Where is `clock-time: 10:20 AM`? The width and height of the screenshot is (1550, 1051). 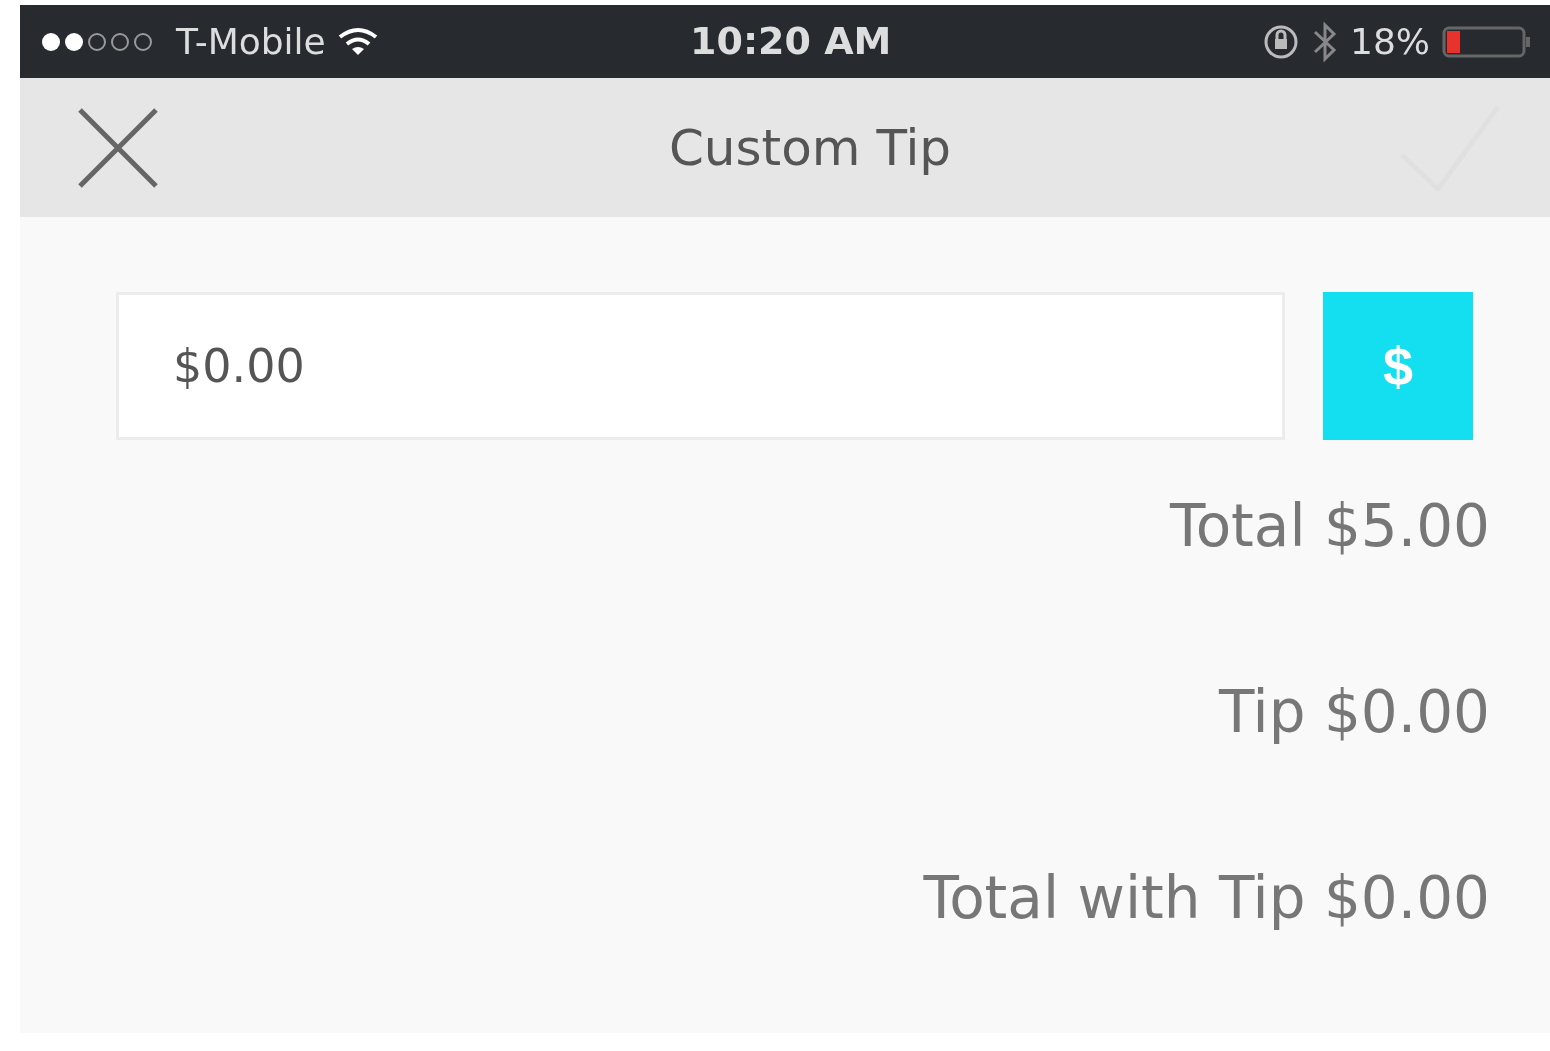 clock-time: 10:20 AM is located at coordinates (791, 41).